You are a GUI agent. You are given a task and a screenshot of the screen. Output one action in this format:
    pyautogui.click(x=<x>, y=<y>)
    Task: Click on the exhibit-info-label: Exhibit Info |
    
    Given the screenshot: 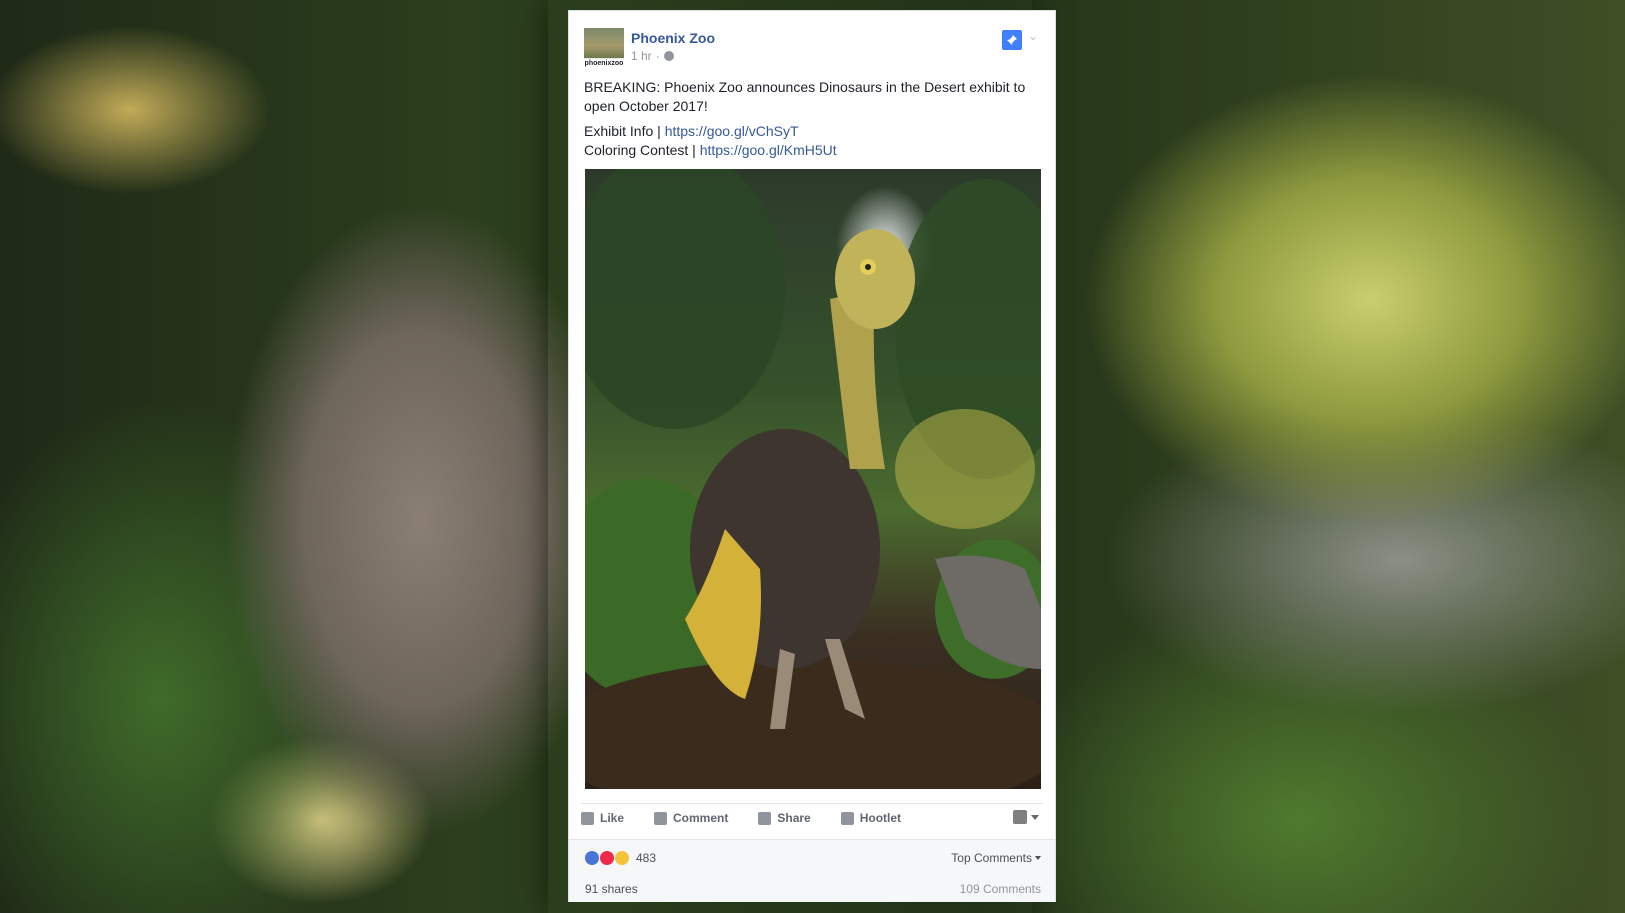 What is the action you would take?
    pyautogui.click(x=624, y=131)
    